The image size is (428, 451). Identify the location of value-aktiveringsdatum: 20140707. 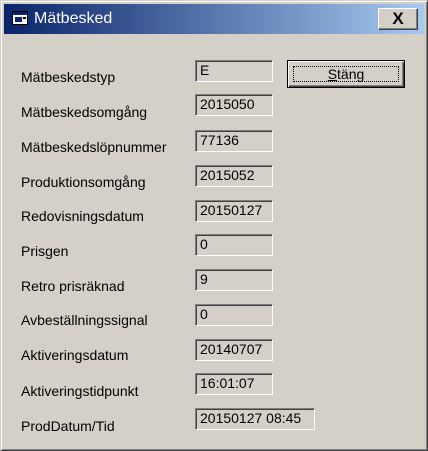
(234, 350).